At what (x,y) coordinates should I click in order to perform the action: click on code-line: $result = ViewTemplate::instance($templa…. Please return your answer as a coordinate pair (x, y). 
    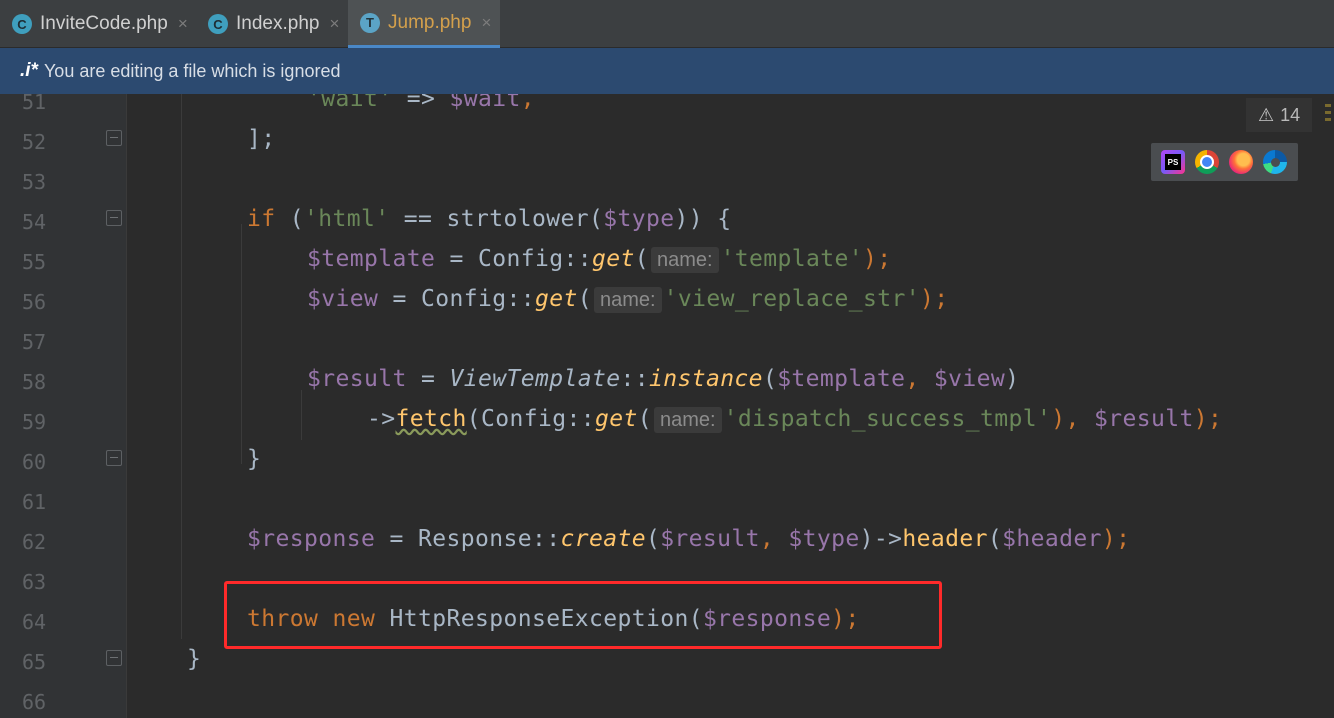
    Looking at the image, I should click on (663, 379).